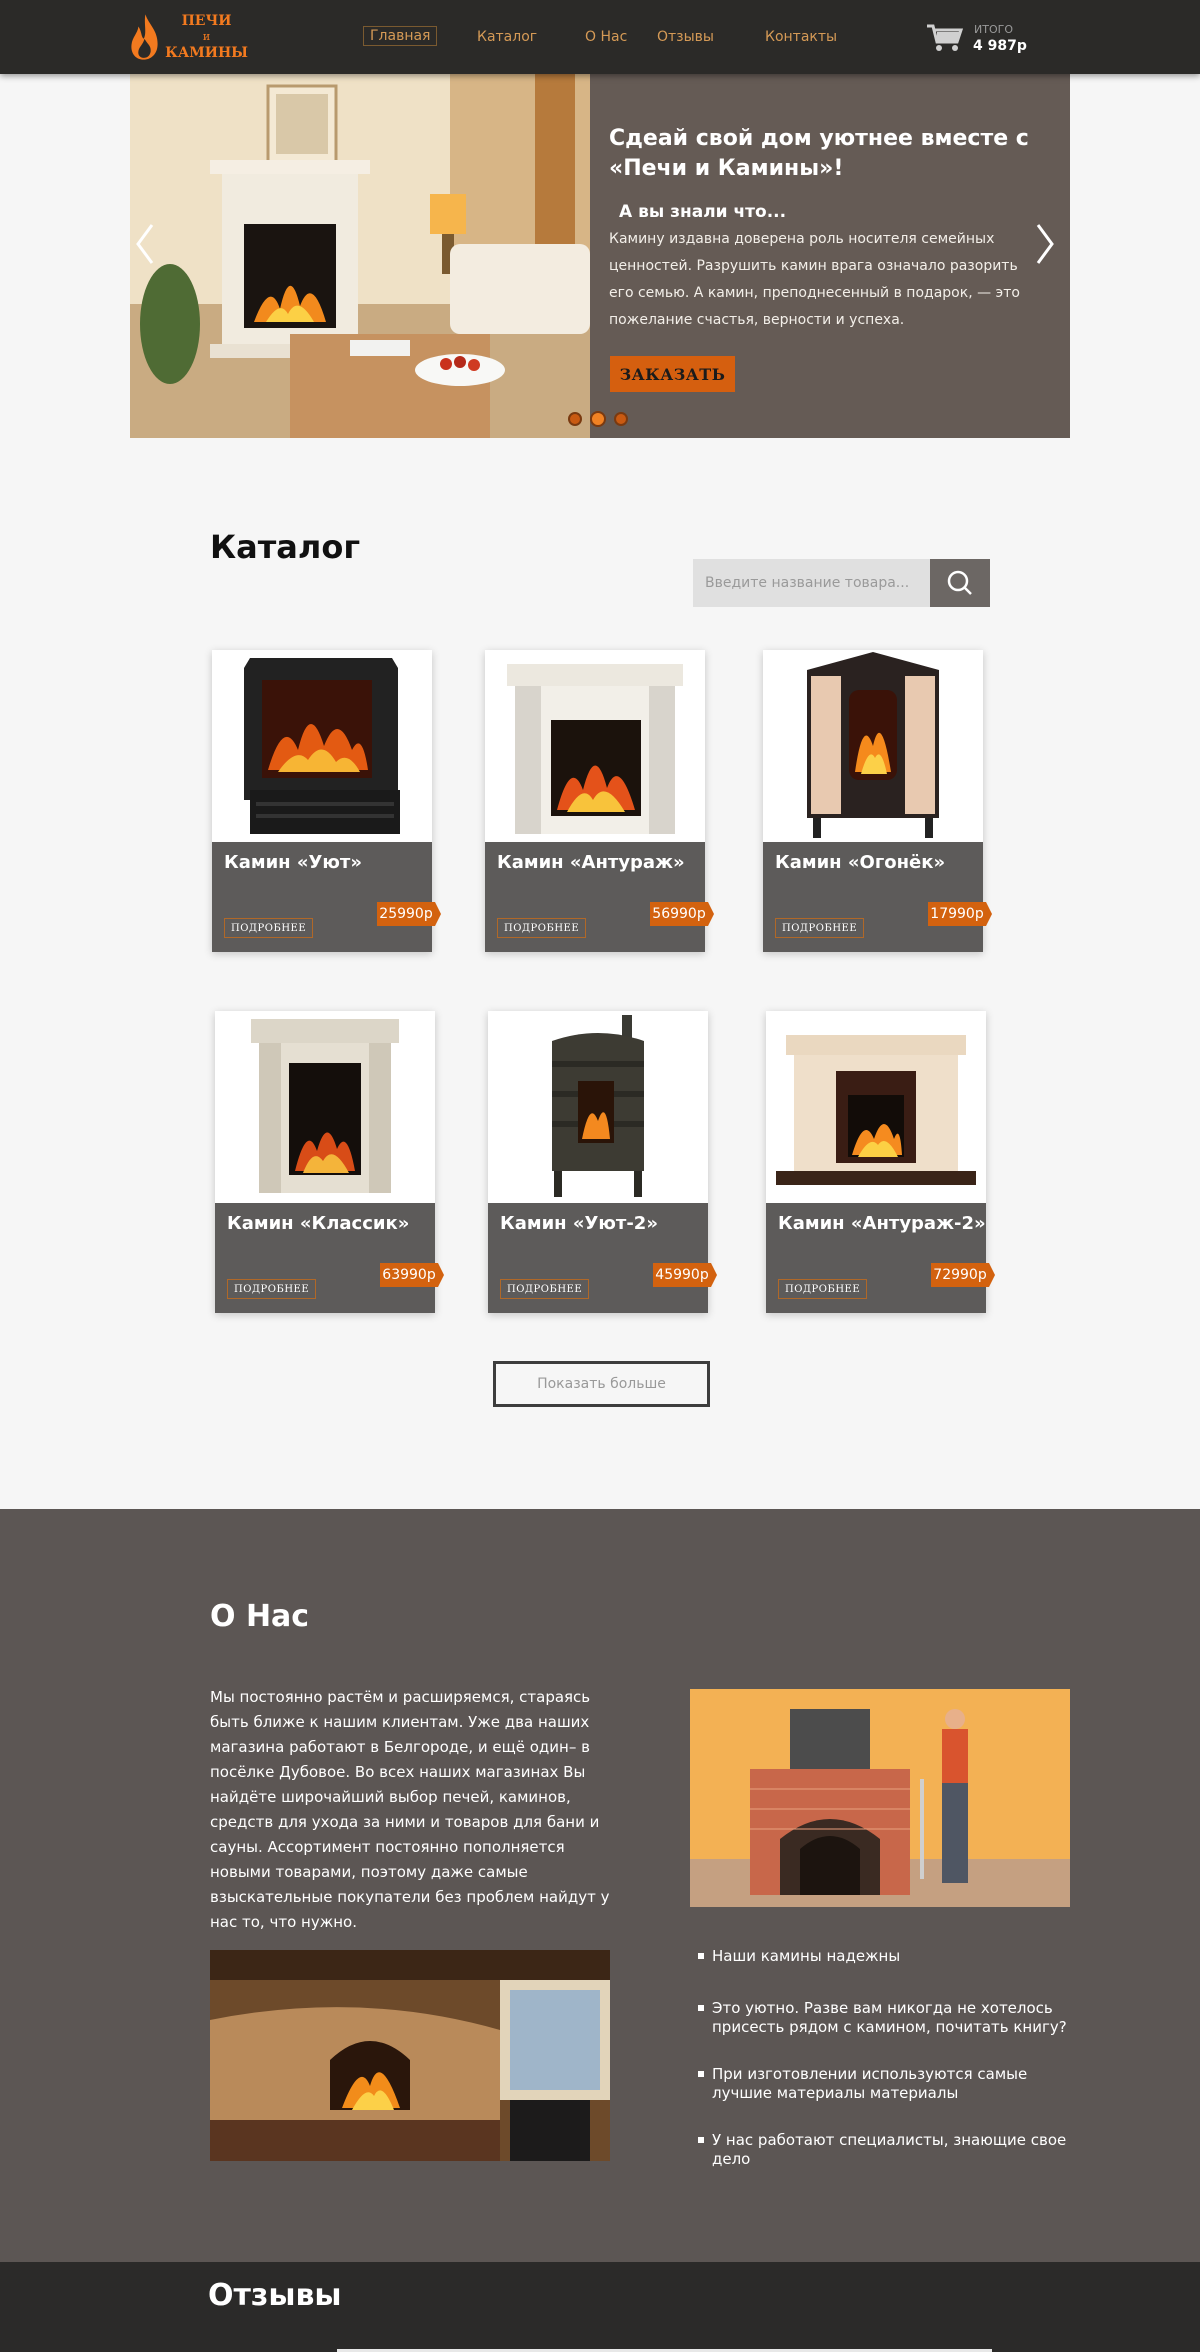  I want to click on product-card: Камин «Антураж-2» ПОДРОБНЕЕ 72990р, so click(880, 1162).